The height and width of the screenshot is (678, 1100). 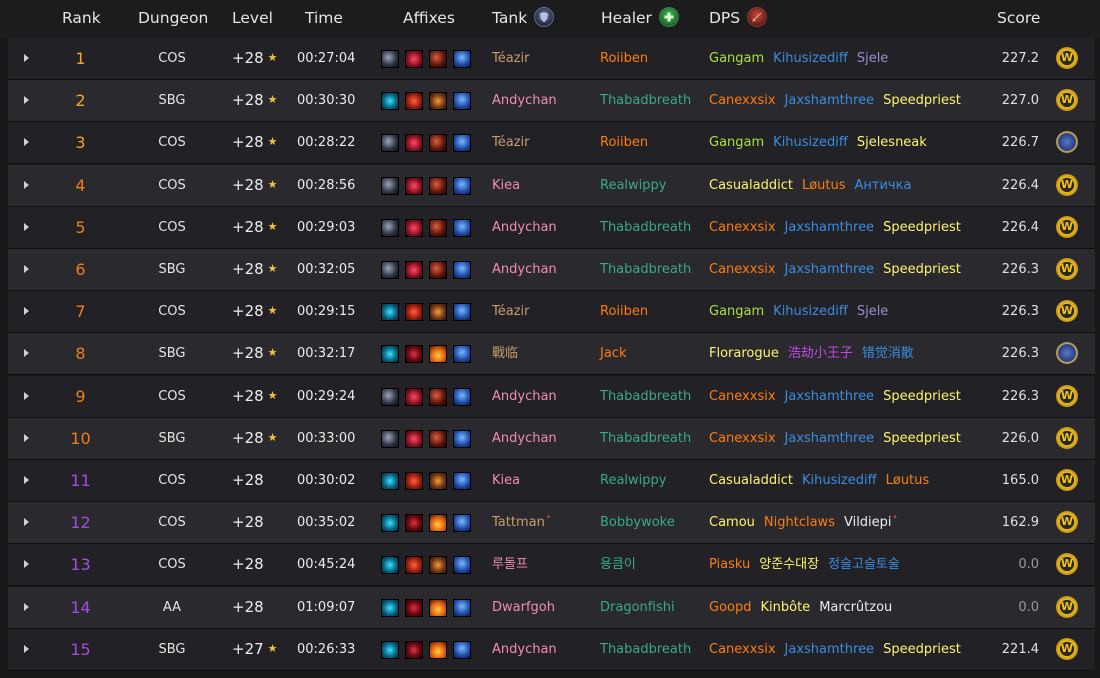 I want to click on tank-name: Téazir, so click(x=510, y=58).